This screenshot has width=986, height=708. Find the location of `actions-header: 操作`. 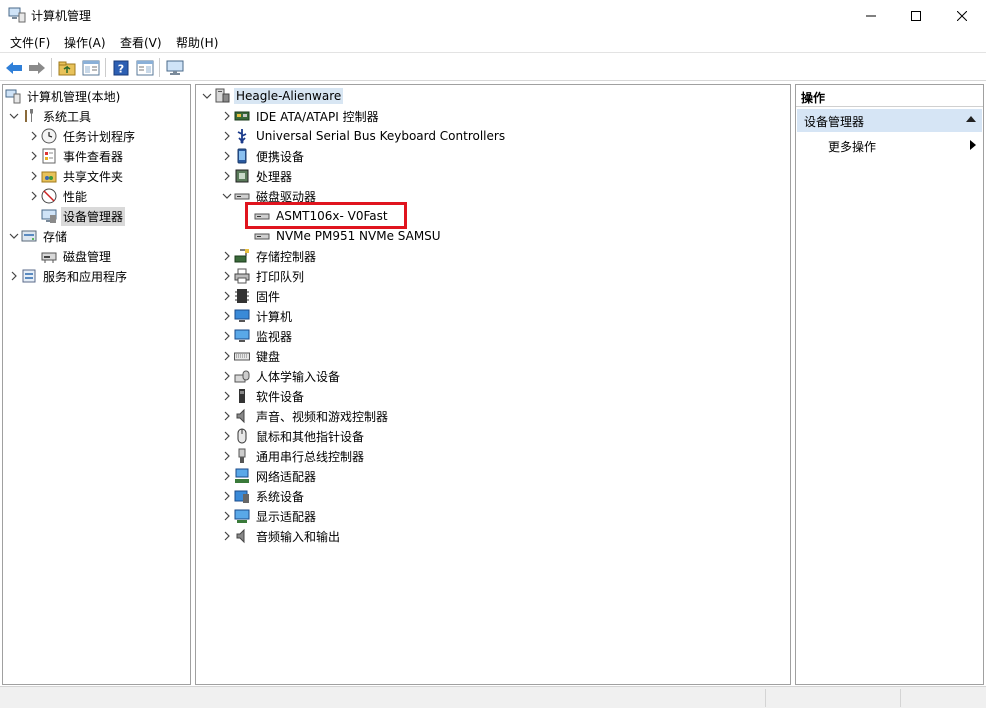

actions-header: 操作 is located at coordinates (889, 96).